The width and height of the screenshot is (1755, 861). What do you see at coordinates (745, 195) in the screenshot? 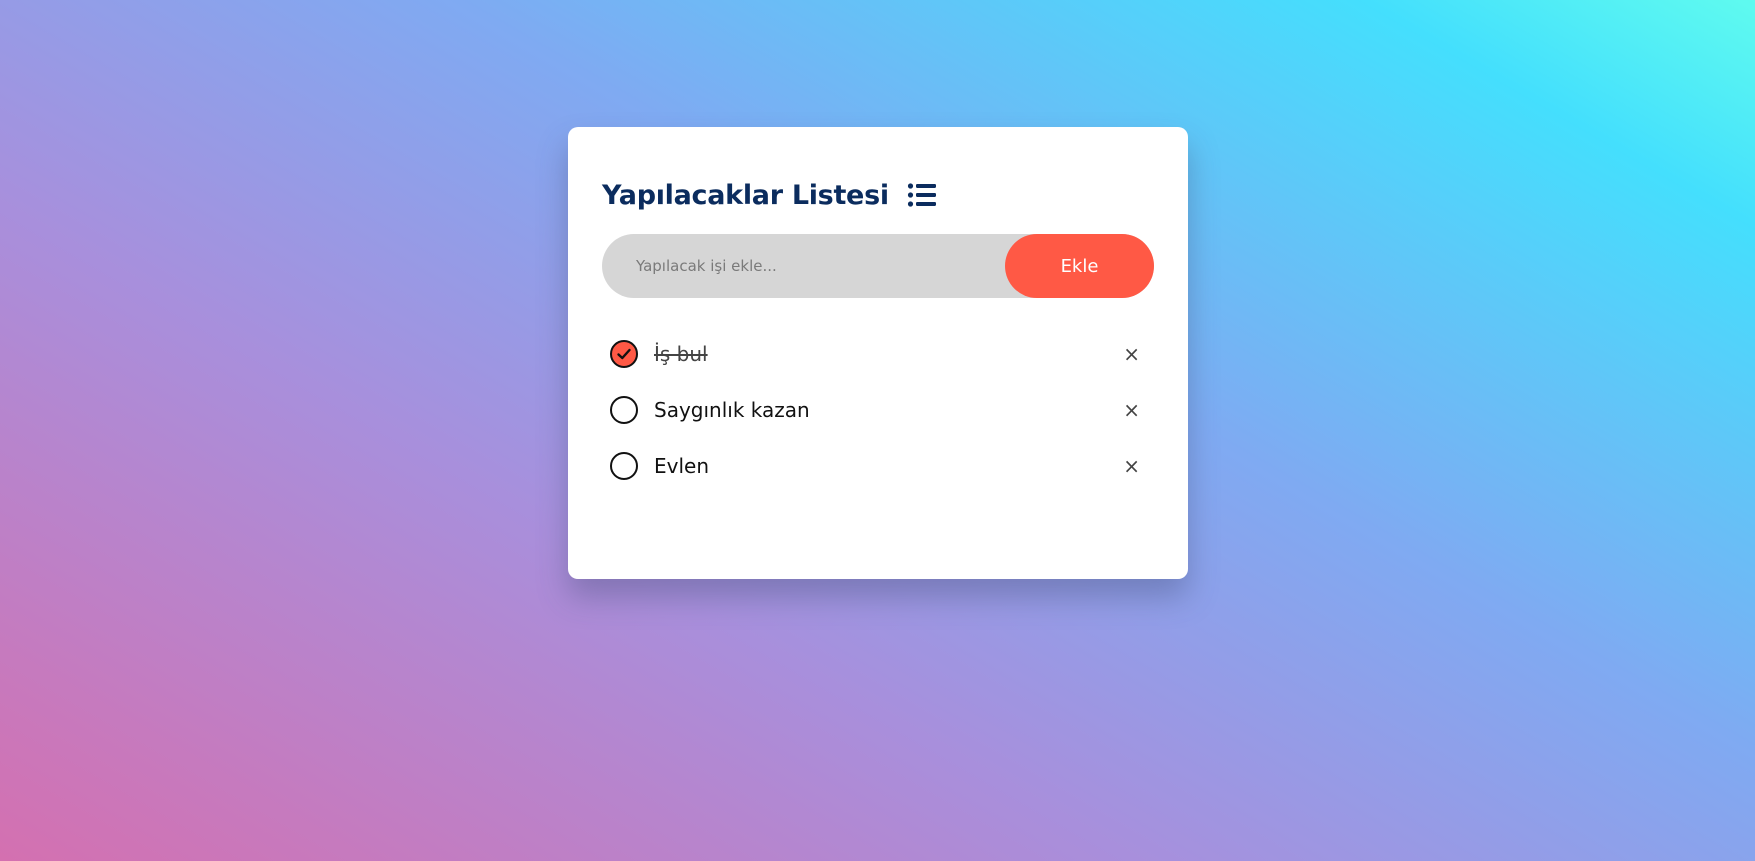
I see `app-title: Yapılacaklar Listesi` at bounding box center [745, 195].